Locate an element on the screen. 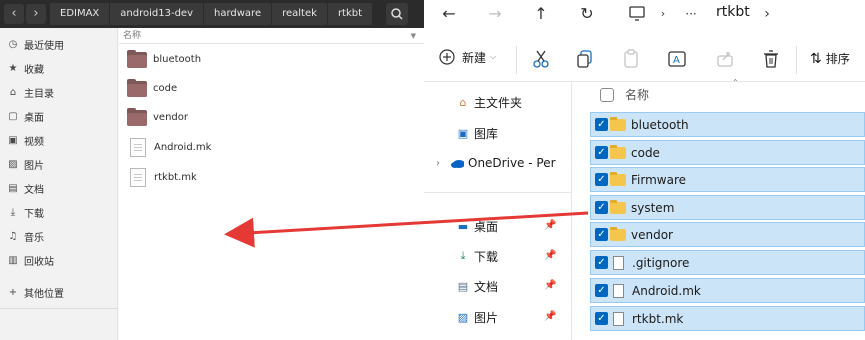  back-button: ‹ is located at coordinates (14, 14).